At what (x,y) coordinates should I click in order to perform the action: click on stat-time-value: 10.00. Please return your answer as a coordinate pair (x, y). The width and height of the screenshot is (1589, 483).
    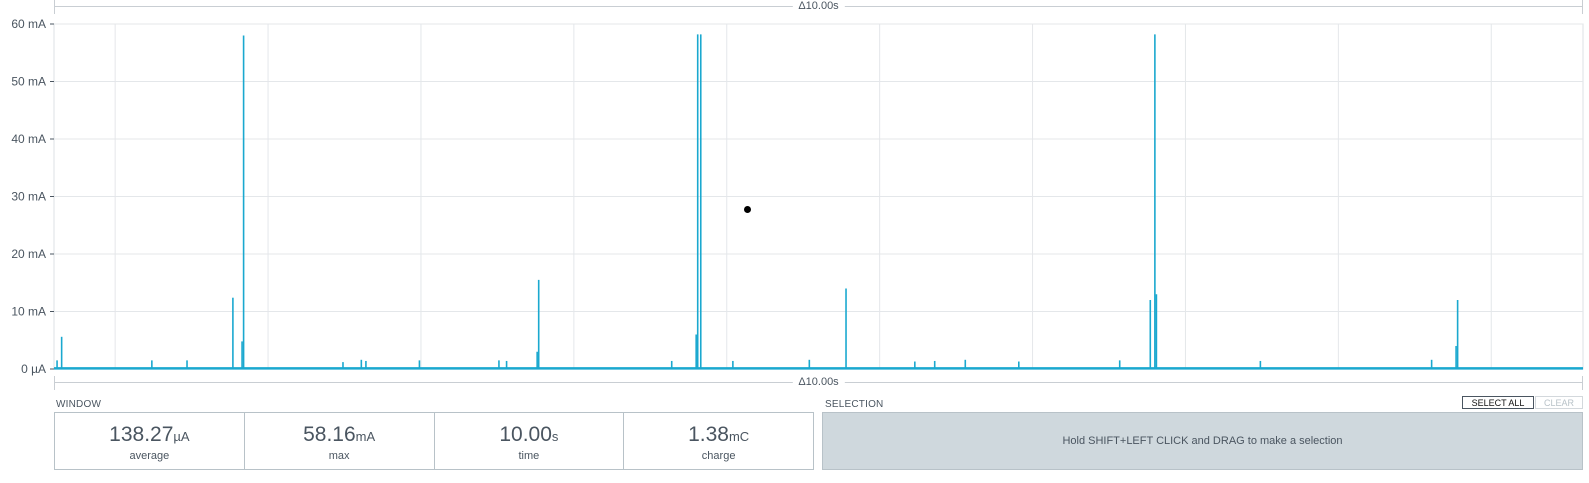
    Looking at the image, I should click on (525, 434).